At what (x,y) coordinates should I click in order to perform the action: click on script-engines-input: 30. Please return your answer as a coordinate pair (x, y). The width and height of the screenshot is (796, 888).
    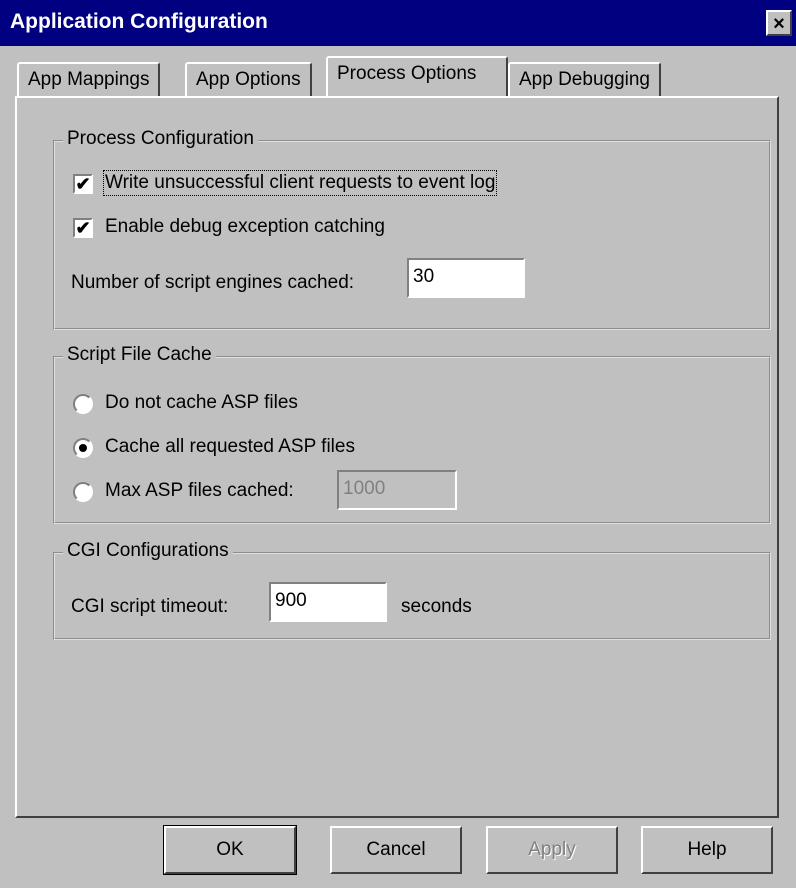
    Looking at the image, I should click on (466, 278).